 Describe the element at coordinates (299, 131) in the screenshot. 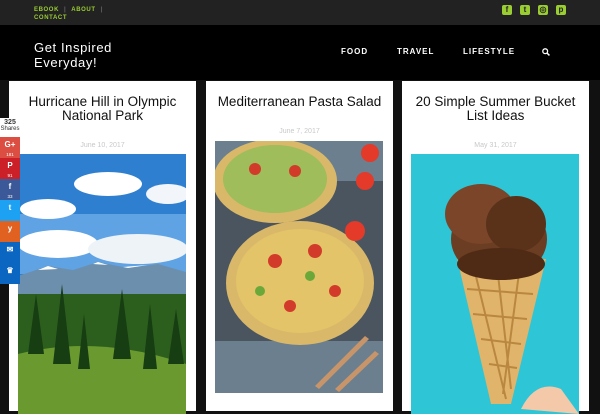

I see `post-date: June 7, 2017` at that location.